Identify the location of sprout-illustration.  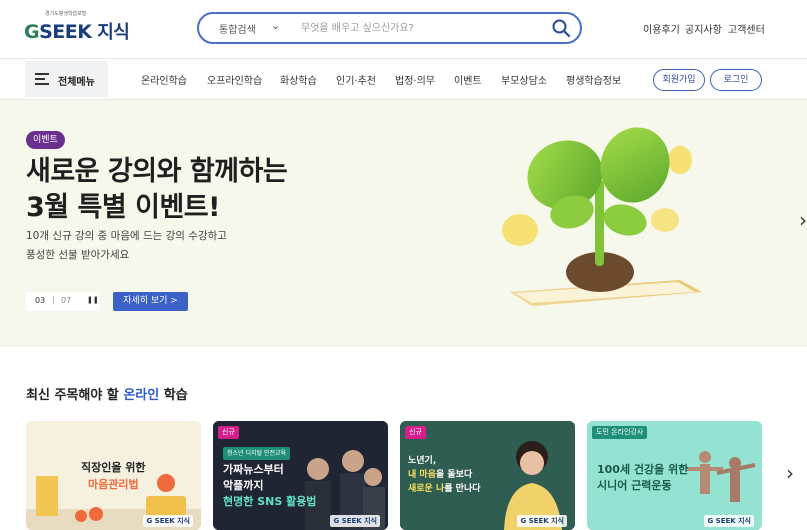
(602, 216).